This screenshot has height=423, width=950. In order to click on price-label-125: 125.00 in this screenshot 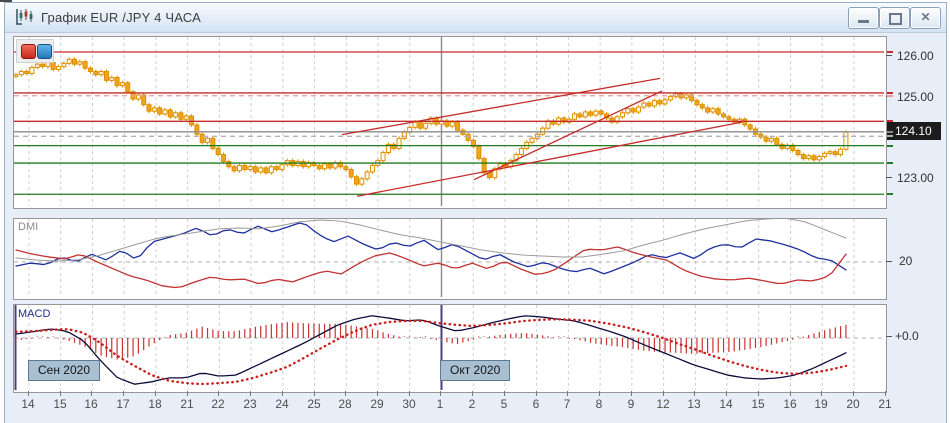, I will do `click(915, 97)`.